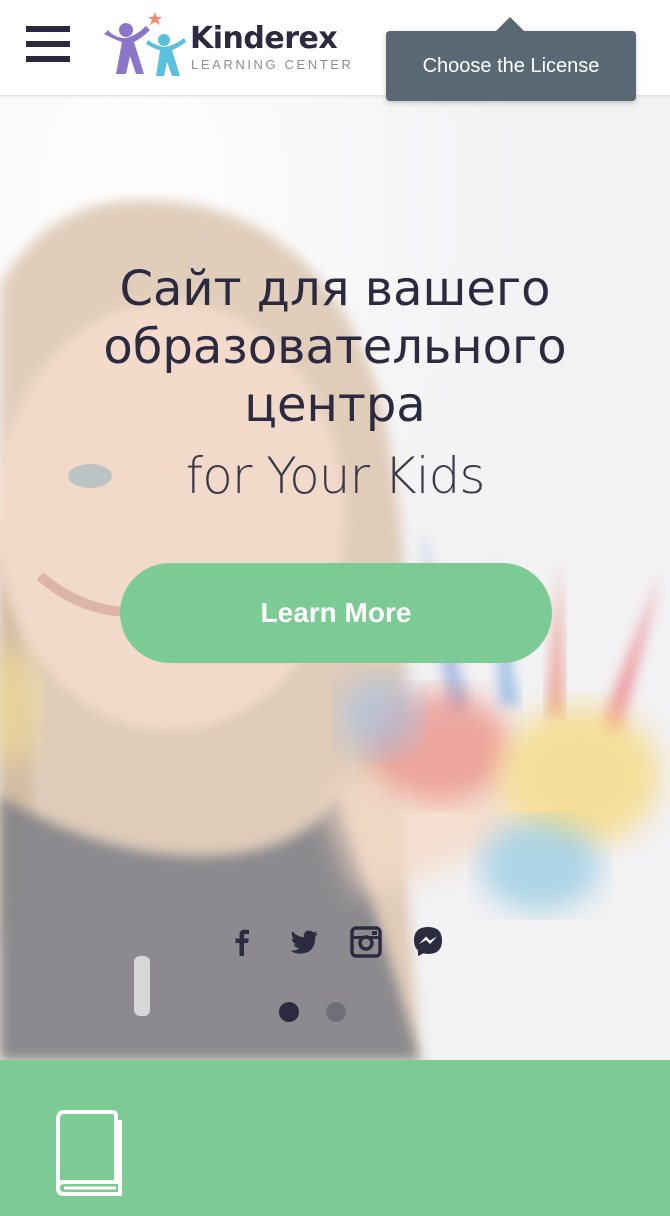 The width and height of the screenshot is (670, 1216). What do you see at coordinates (264, 38) in the screenshot?
I see `logo-name: Kinderex` at bounding box center [264, 38].